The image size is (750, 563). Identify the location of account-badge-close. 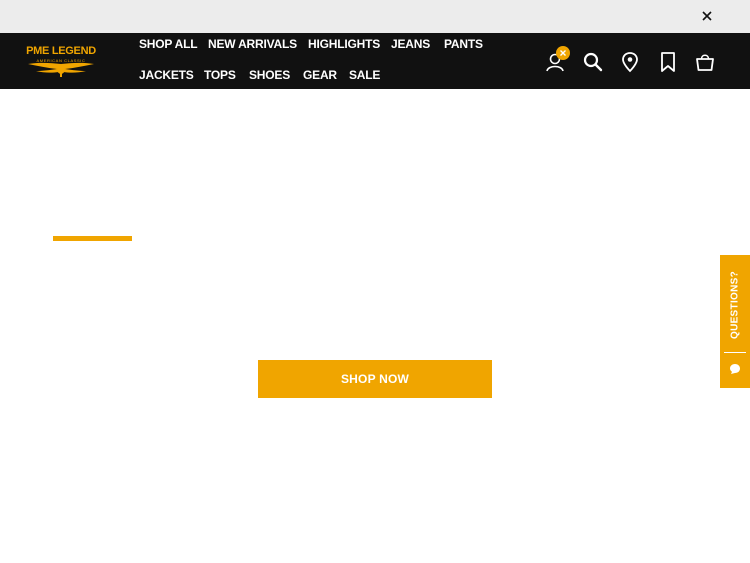
(563, 53).